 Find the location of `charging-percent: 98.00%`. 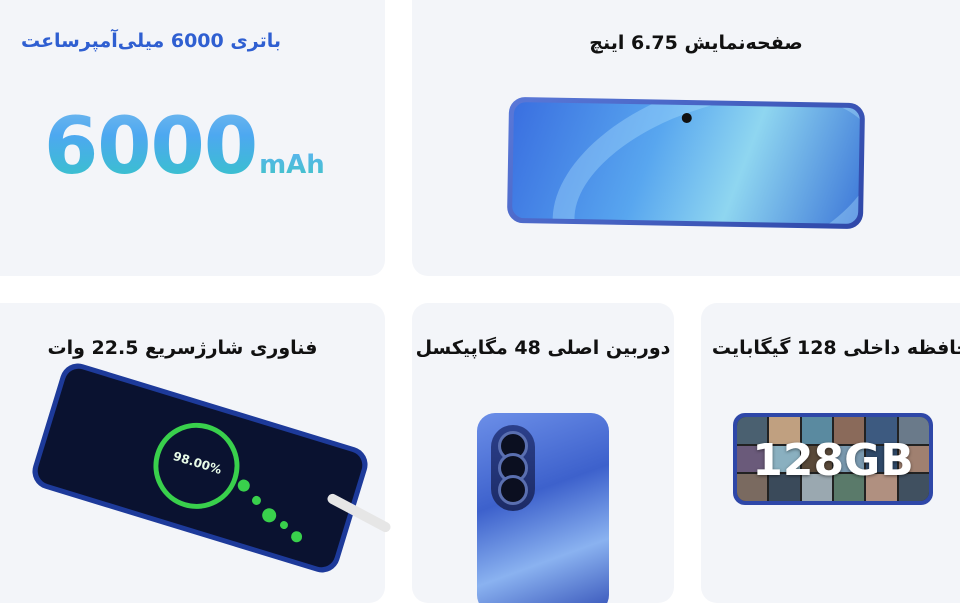

charging-percent: 98.00% is located at coordinates (197, 463).